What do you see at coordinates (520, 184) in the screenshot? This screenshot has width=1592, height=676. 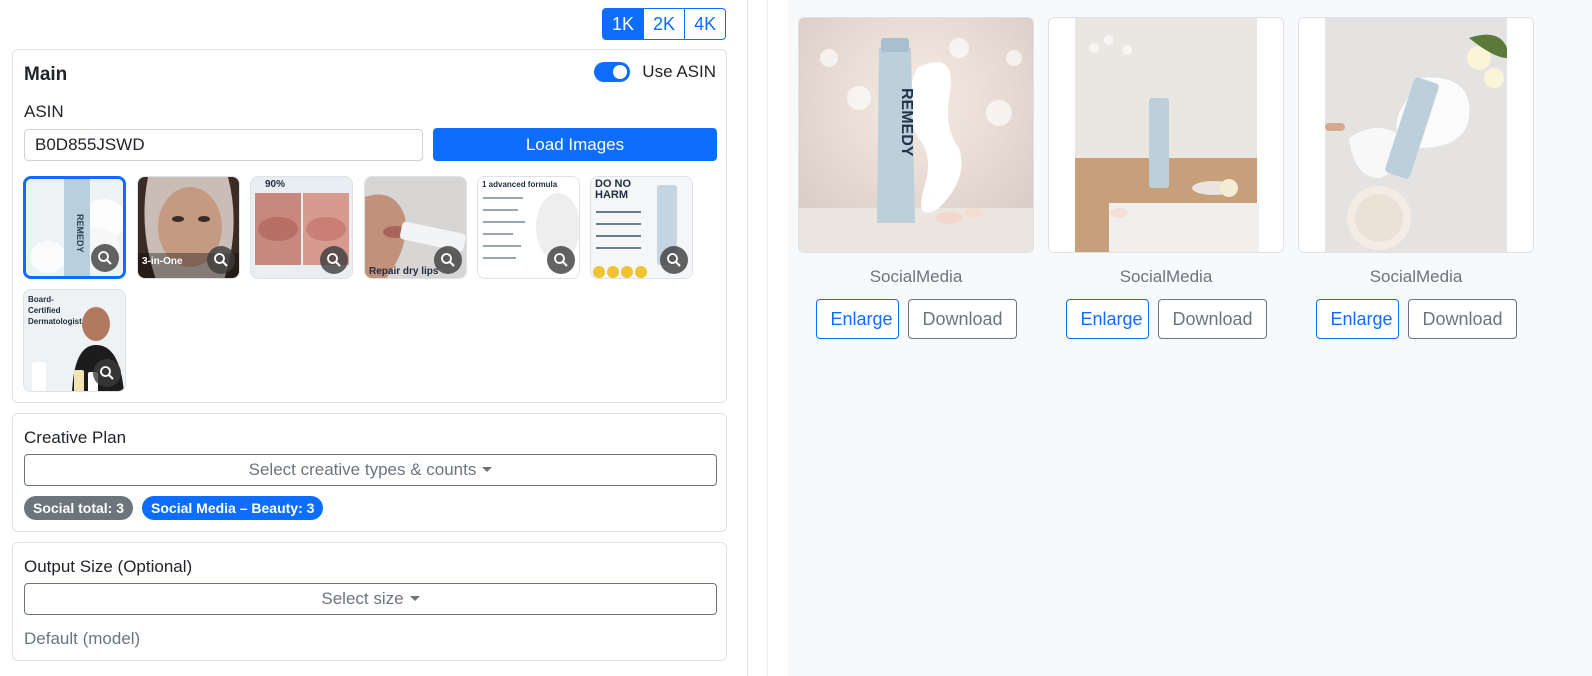 I see `thumbnail-overlay-text: 1 advanced formula` at bounding box center [520, 184].